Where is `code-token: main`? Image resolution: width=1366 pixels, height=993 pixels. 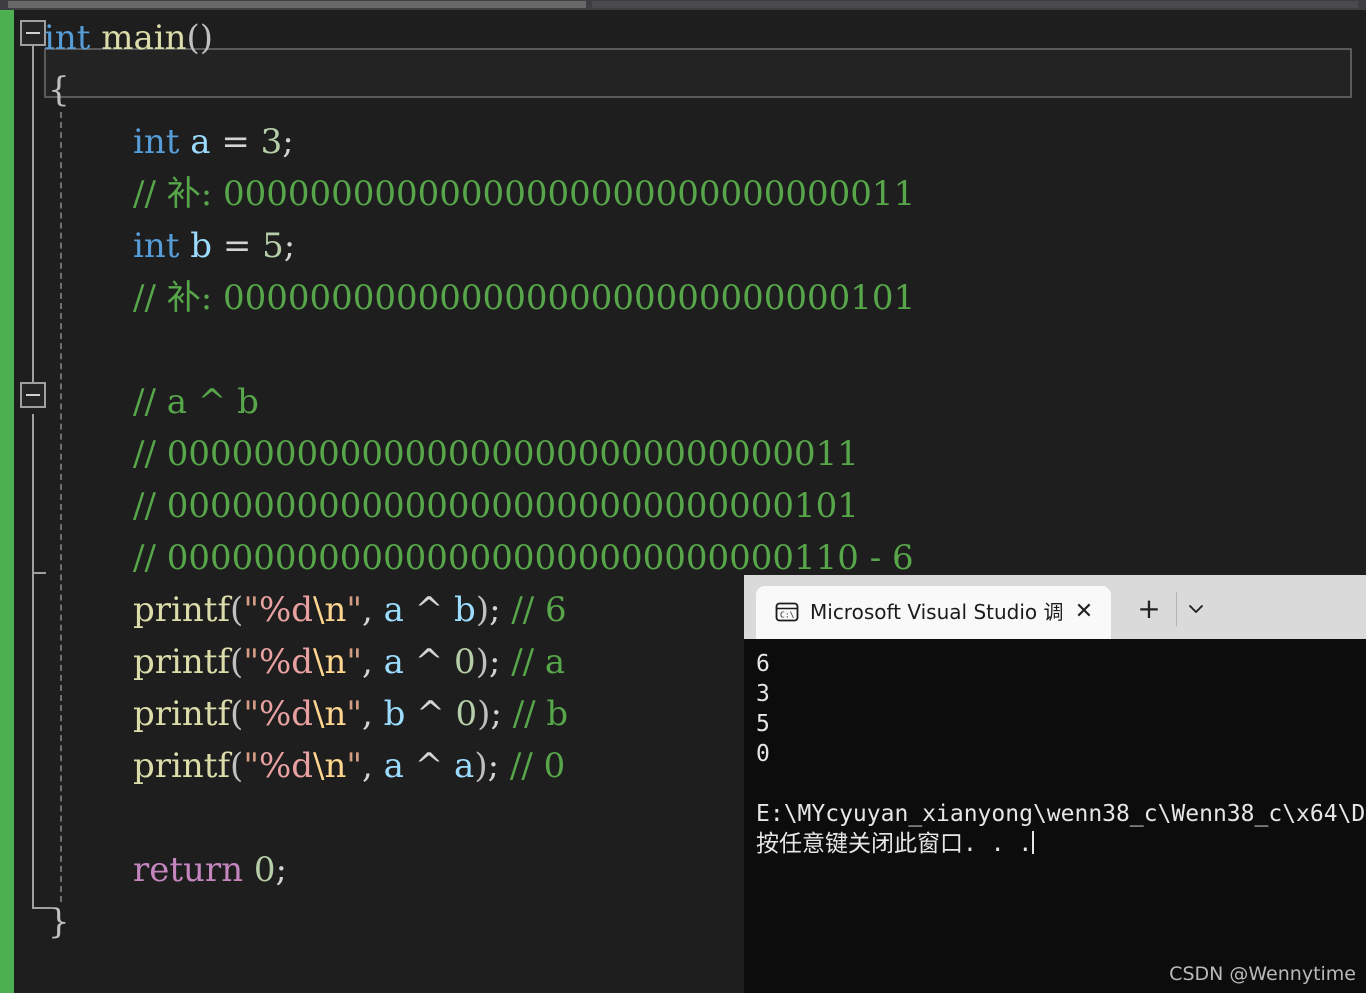
code-token: main is located at coordinates (144, 38).